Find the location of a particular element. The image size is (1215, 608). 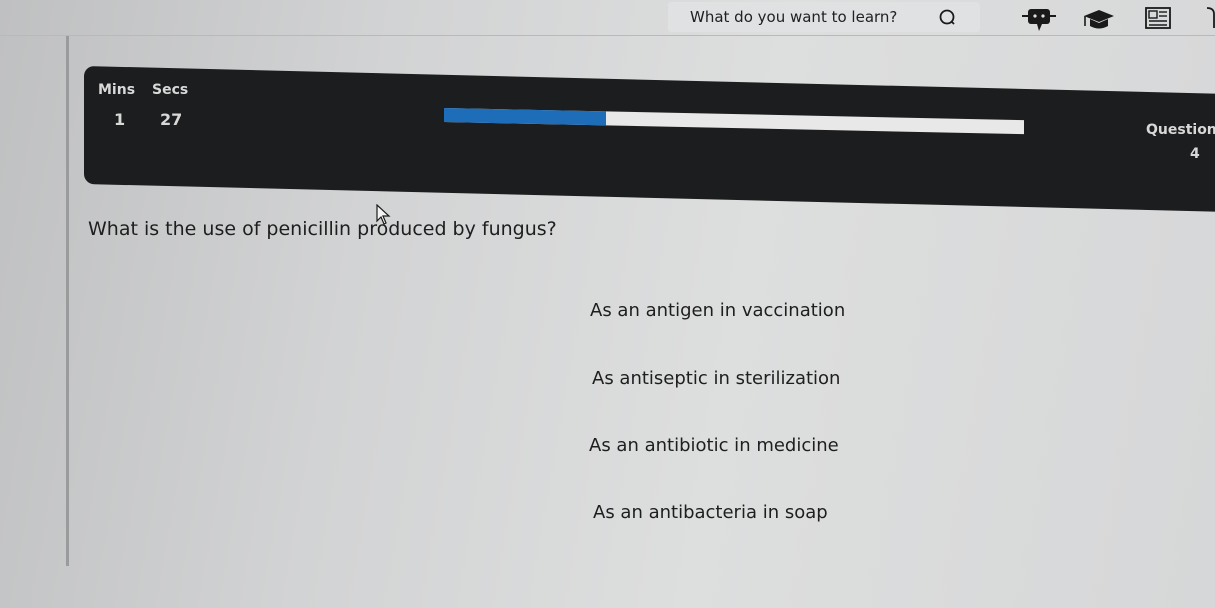

minutes-value: 1 is located at coordinates (120, 119).